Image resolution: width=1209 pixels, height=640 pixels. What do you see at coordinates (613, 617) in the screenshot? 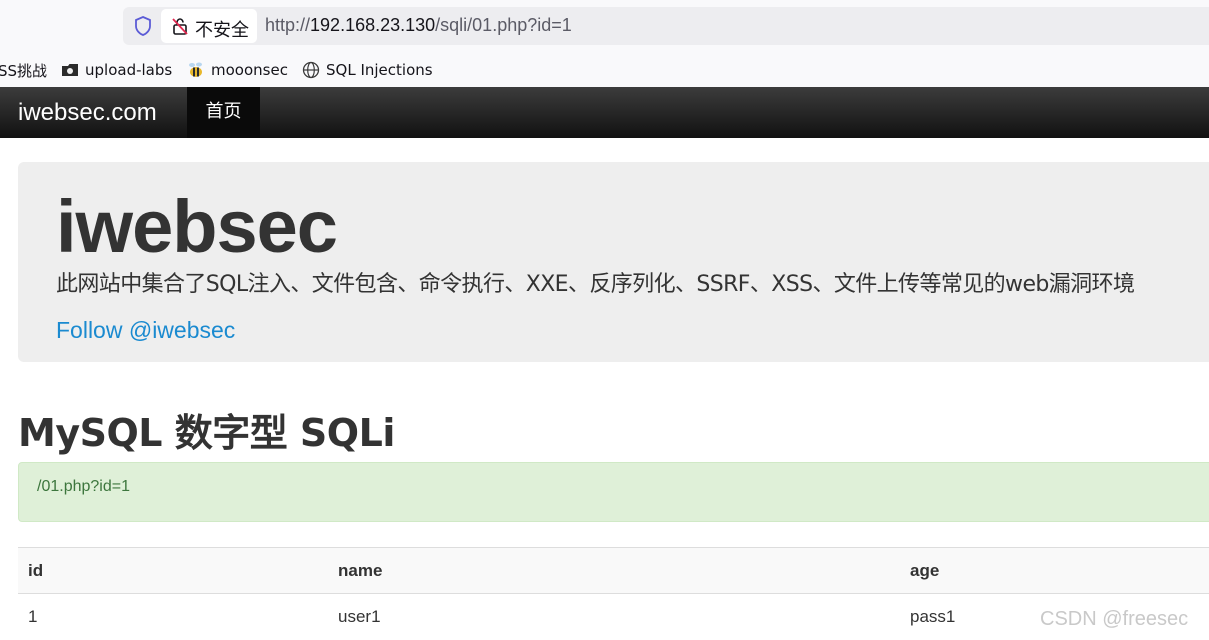
I see `table-row: 1 user1 pass1` at bounding box center [613, 617].